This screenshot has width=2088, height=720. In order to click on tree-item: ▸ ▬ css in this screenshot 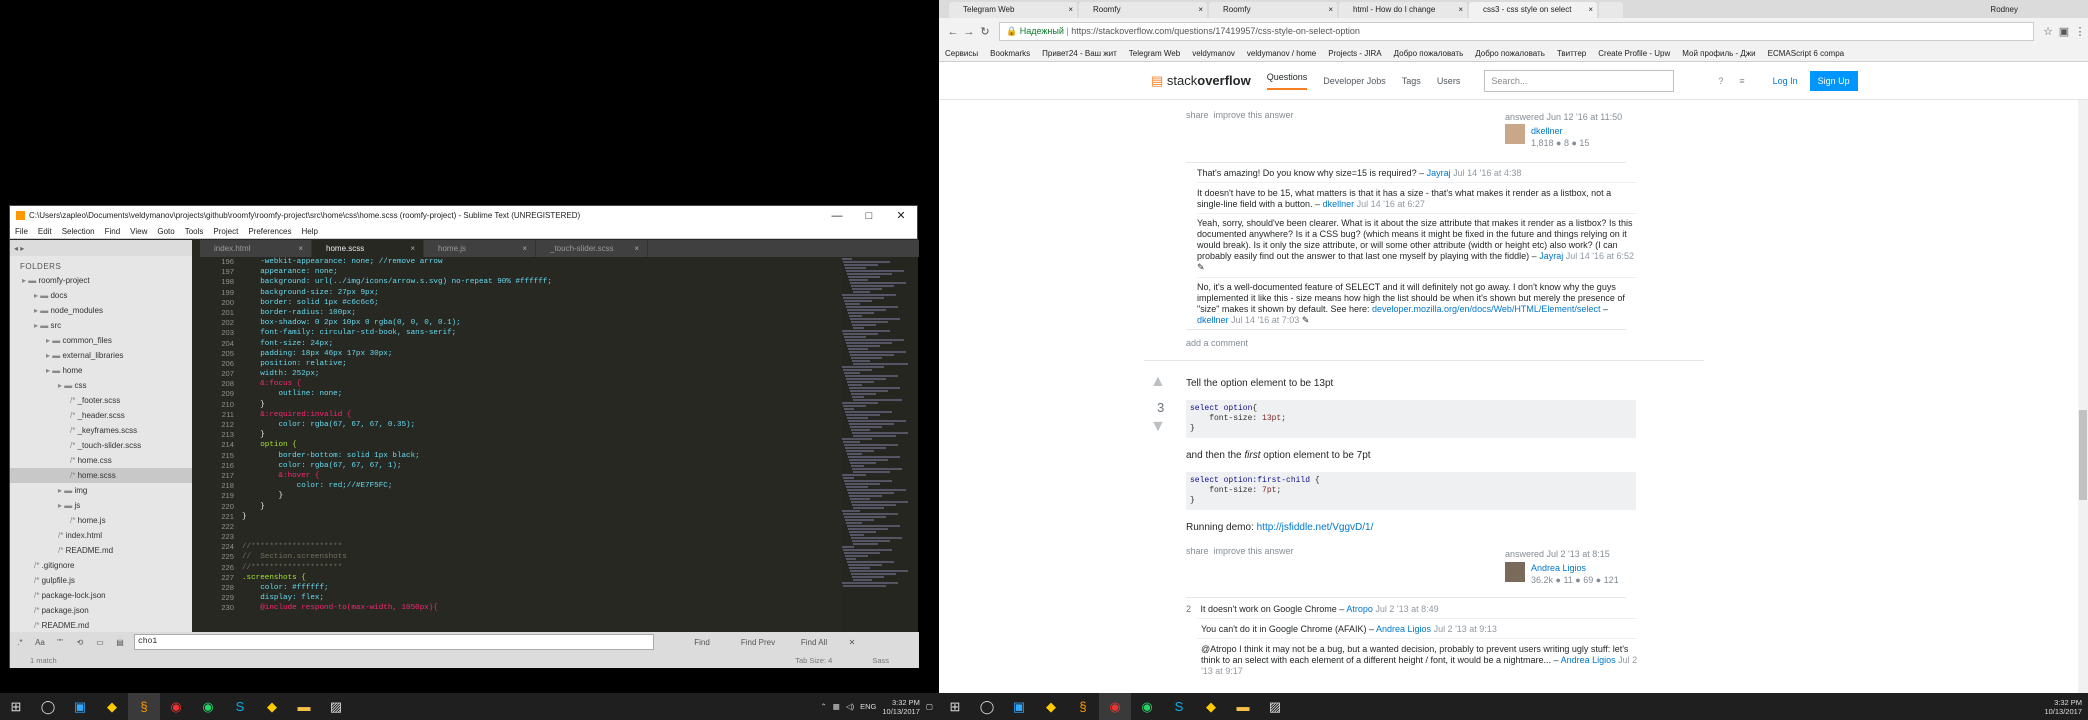, I will do `click(101, 385)`.